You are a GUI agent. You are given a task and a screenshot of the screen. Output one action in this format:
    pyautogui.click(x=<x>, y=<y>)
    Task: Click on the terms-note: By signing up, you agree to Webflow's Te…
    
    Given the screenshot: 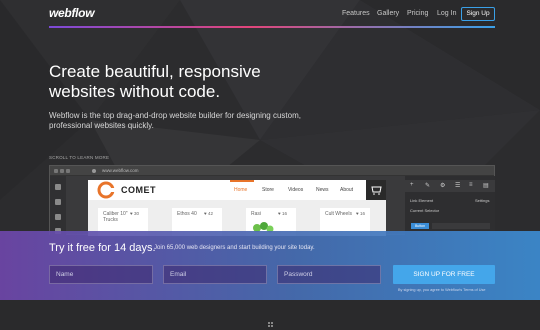 What is the action you would take?
    pyautogui.click(x=442, y=290)
    